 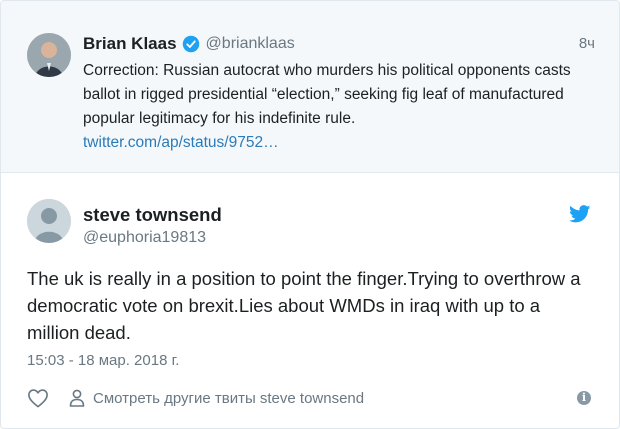 What do you see at coordinates (144, 238) in the screenshot?
I see `author-handle: @euphoria19813` at bounding box center [144, 238].